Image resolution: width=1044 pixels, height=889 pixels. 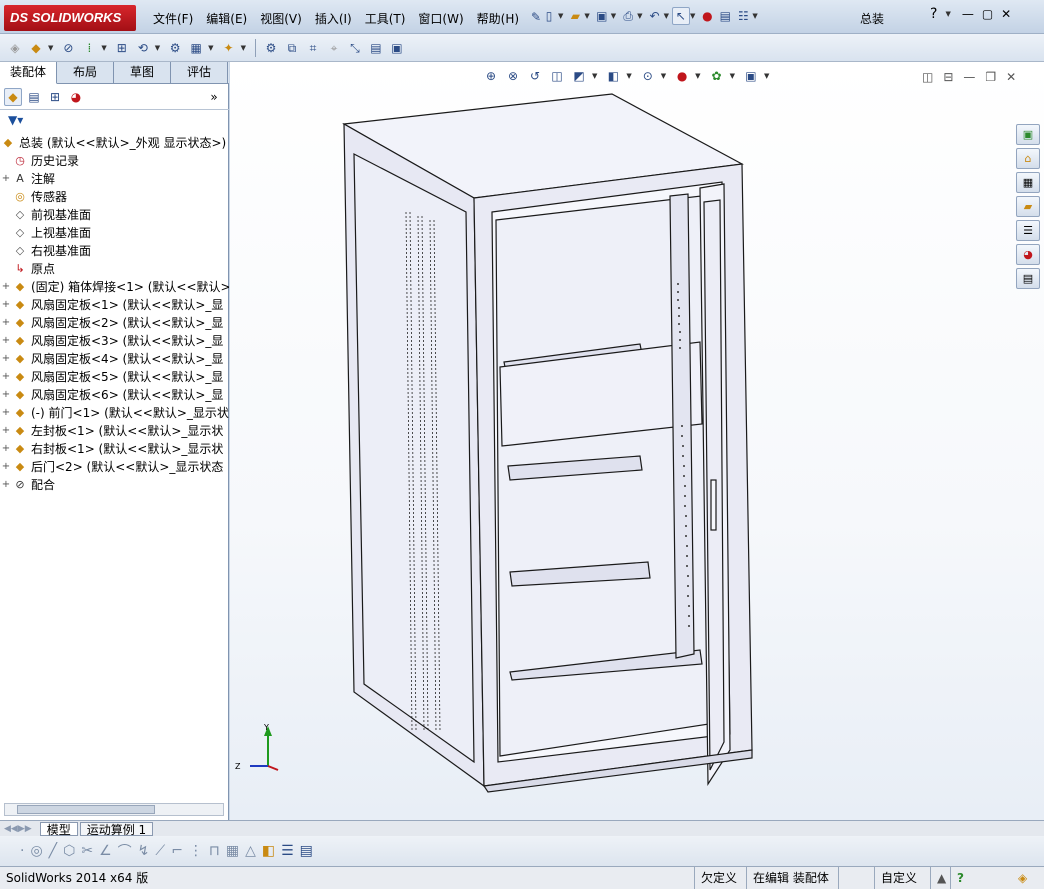 What do you see at coordinates (34, 97) in the screenshot?
I see `property-manager-icon: ▤` at bounding box center [34, 97].